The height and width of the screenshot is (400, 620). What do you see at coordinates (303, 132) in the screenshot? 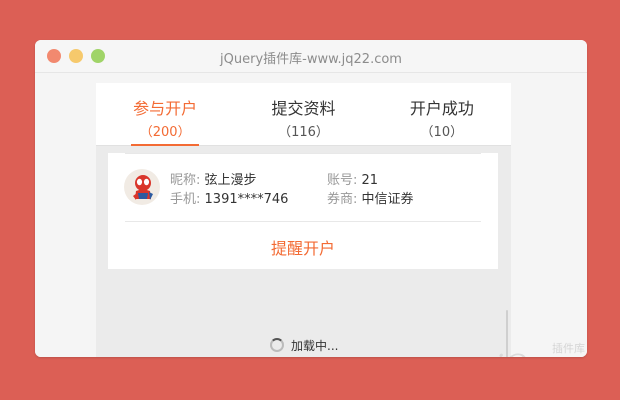
I see `tab-count: （116）` at bounding box center [303, 132].